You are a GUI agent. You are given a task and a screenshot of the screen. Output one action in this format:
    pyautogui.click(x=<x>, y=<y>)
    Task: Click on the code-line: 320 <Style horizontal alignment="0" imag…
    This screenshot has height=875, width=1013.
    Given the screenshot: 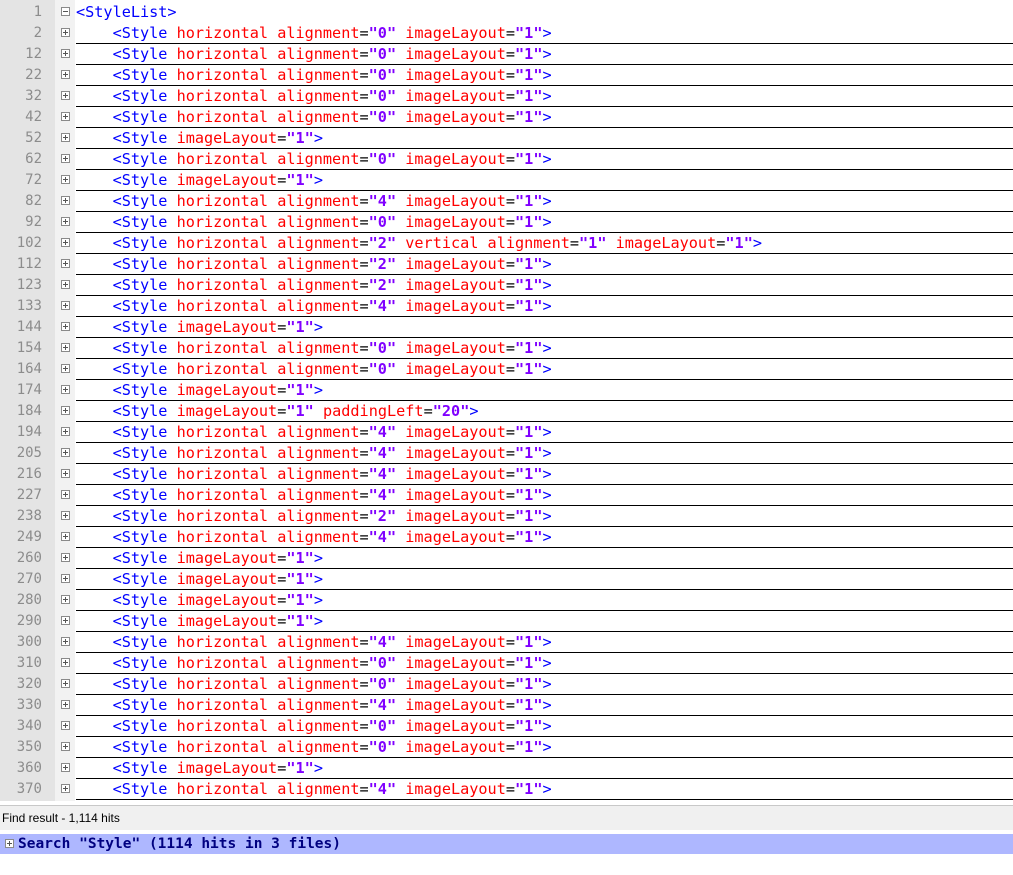 What is the action you would take?
    pyautogui.click(x=506, y=684)
    